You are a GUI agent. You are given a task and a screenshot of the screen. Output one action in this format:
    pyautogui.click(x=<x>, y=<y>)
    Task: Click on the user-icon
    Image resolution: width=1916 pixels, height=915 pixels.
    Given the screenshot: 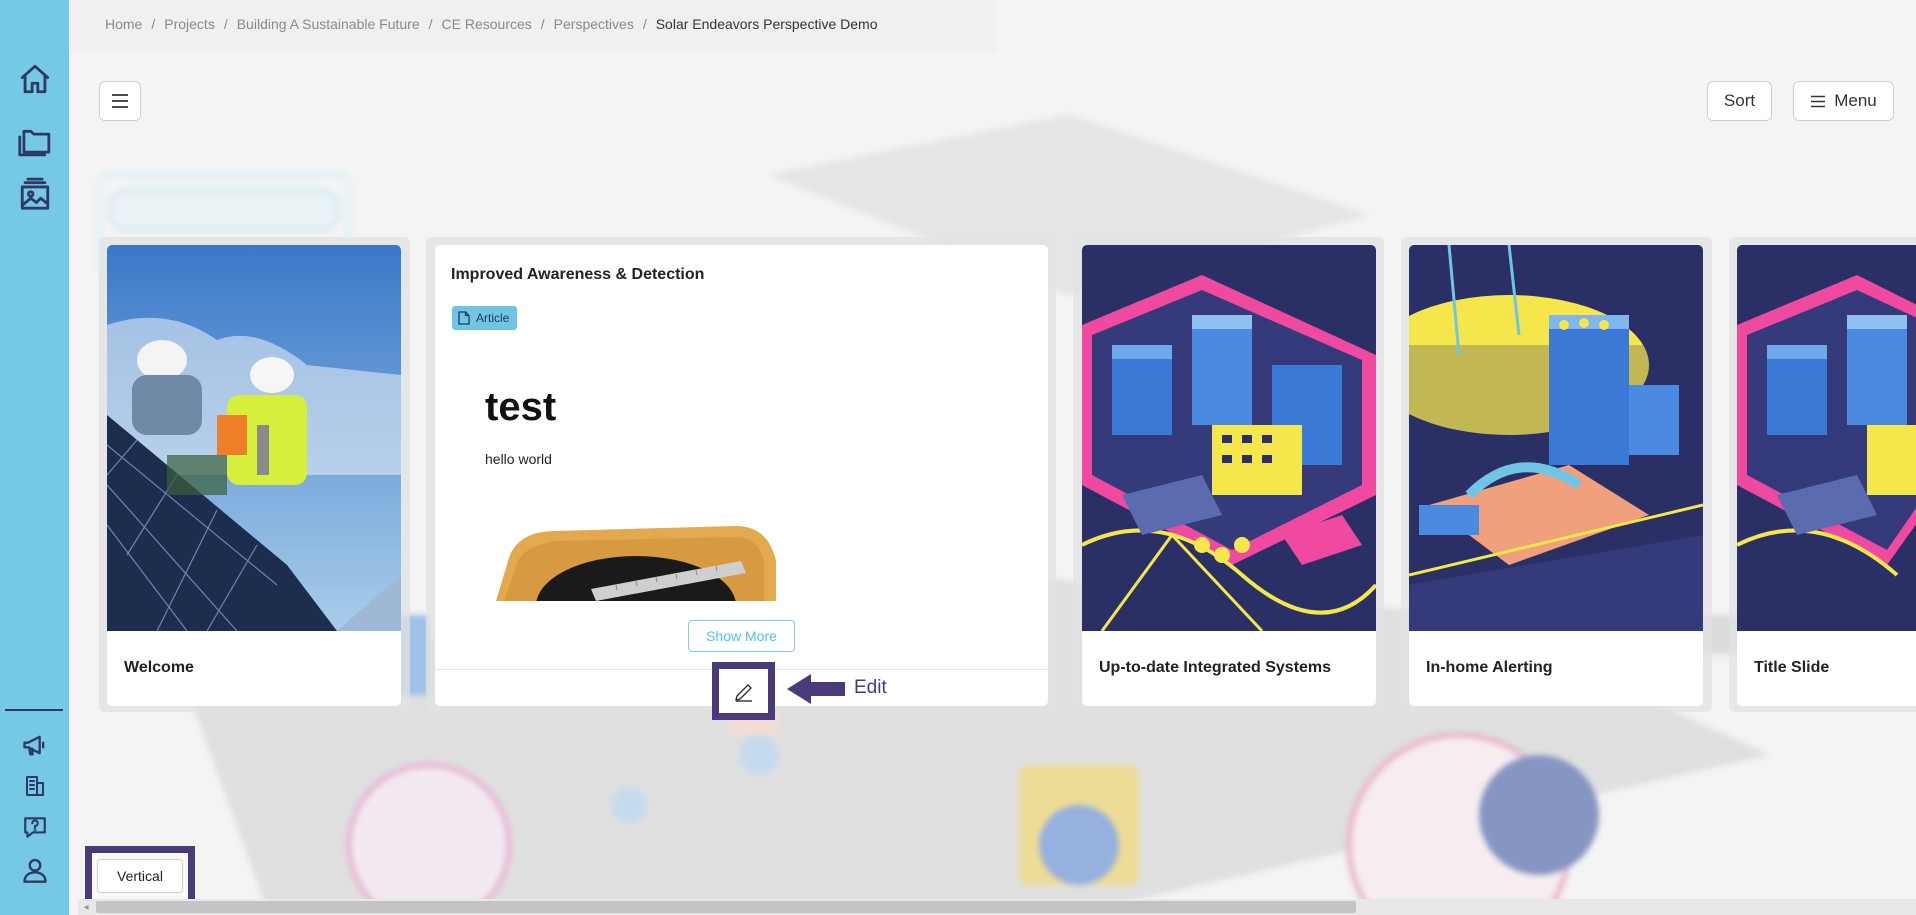 What is the action you would take?
    pyautogui.click(x=35, y=870)
    